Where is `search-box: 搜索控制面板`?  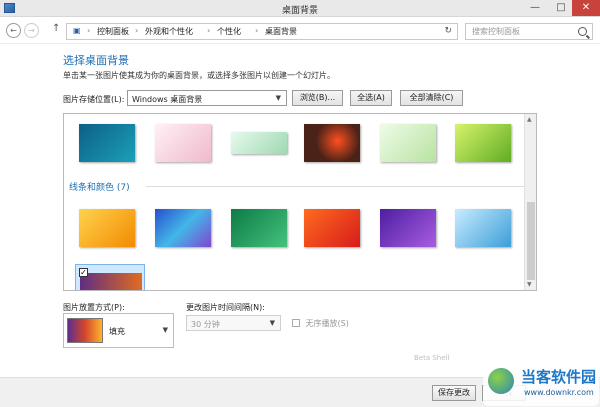
search-box: 搜索控制面板 is located at coordinates (529, 31).